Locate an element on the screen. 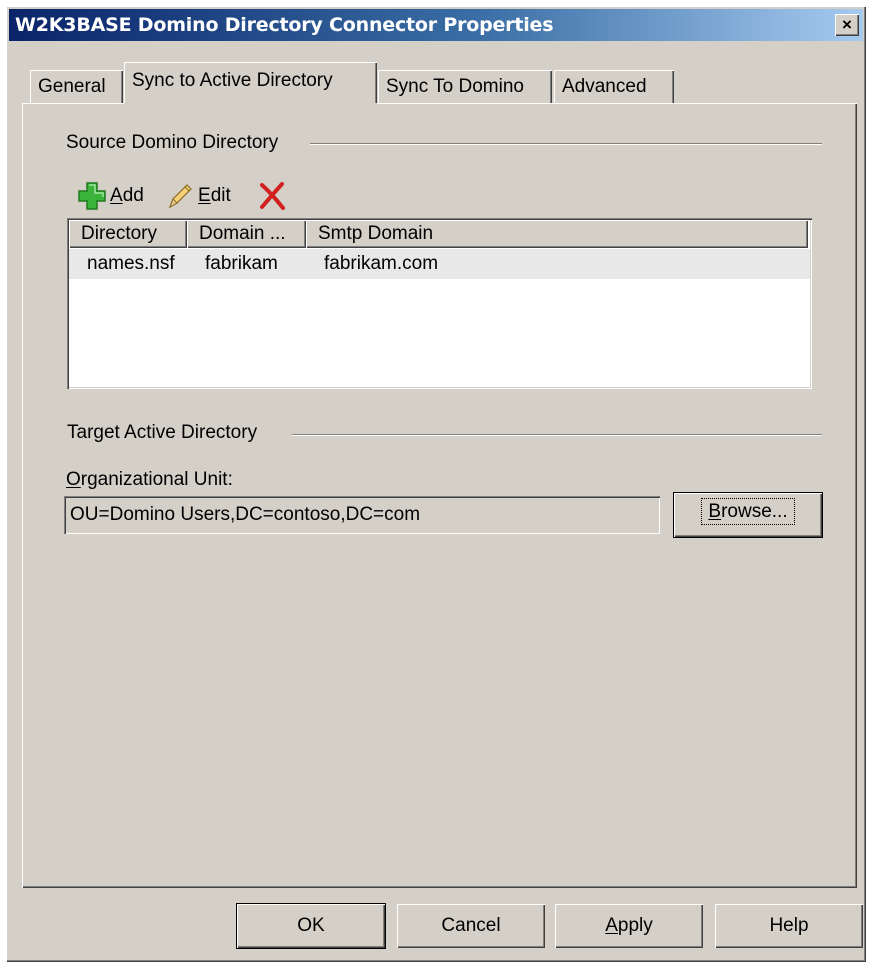 This screenshot has width=870, height=965. tab-sync-to-active-directory: Sync to Active Directory is located at coordinates (250, 83).